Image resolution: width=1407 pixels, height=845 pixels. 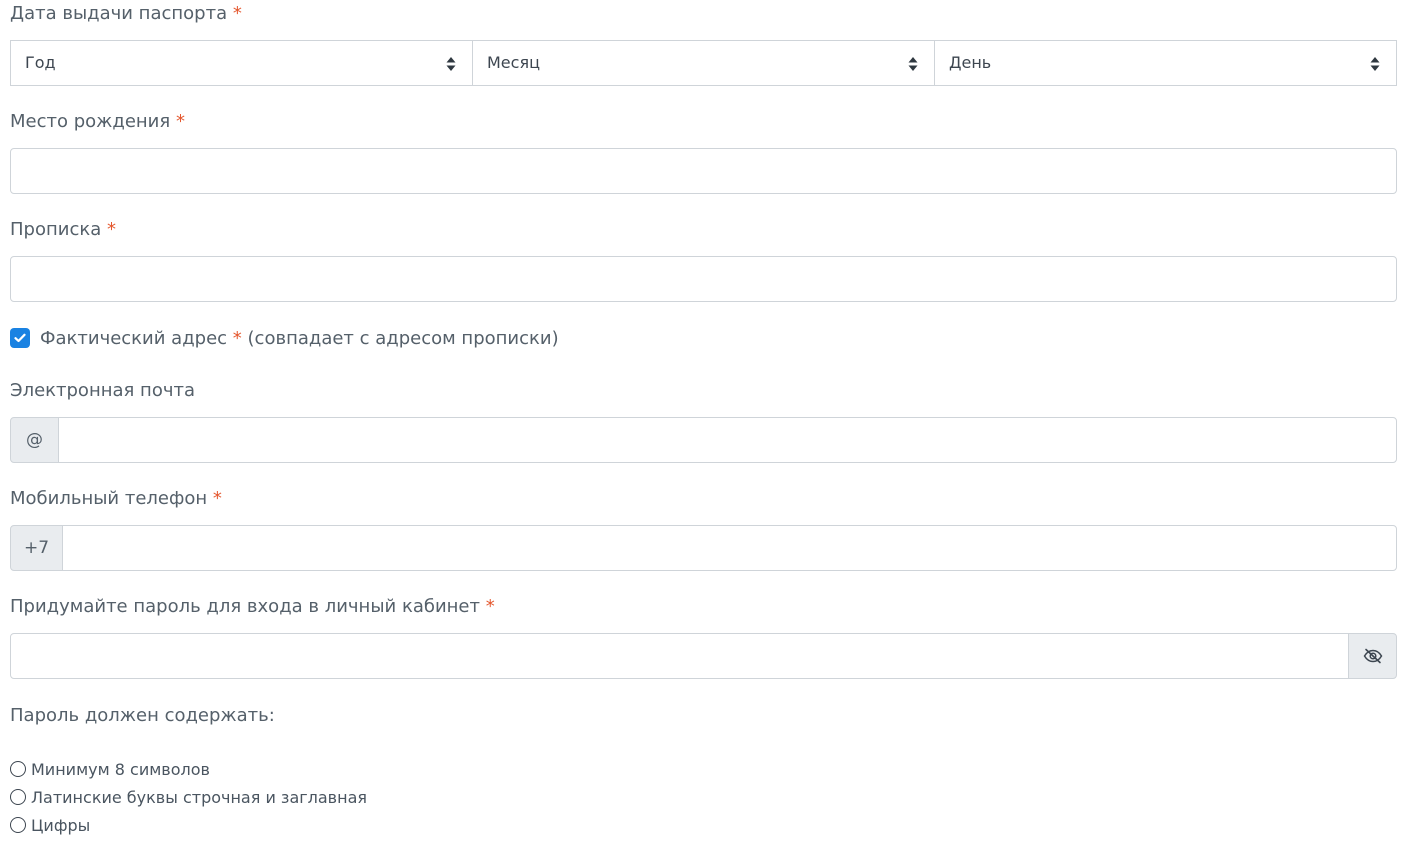 I want to click on year-select-value: Год, so click(x=40, y=62).